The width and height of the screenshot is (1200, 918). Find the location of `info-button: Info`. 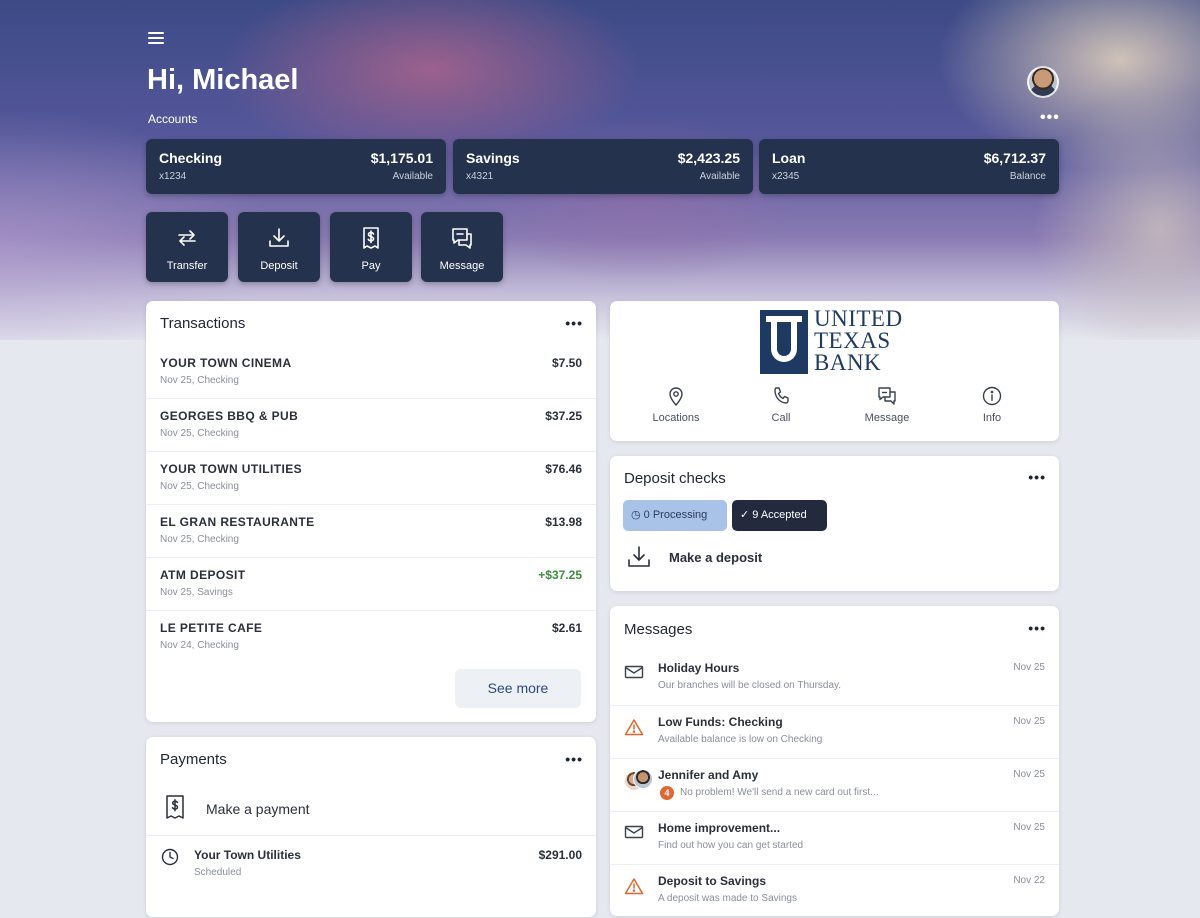

info-button: Info is located at coordinates (992, 405).